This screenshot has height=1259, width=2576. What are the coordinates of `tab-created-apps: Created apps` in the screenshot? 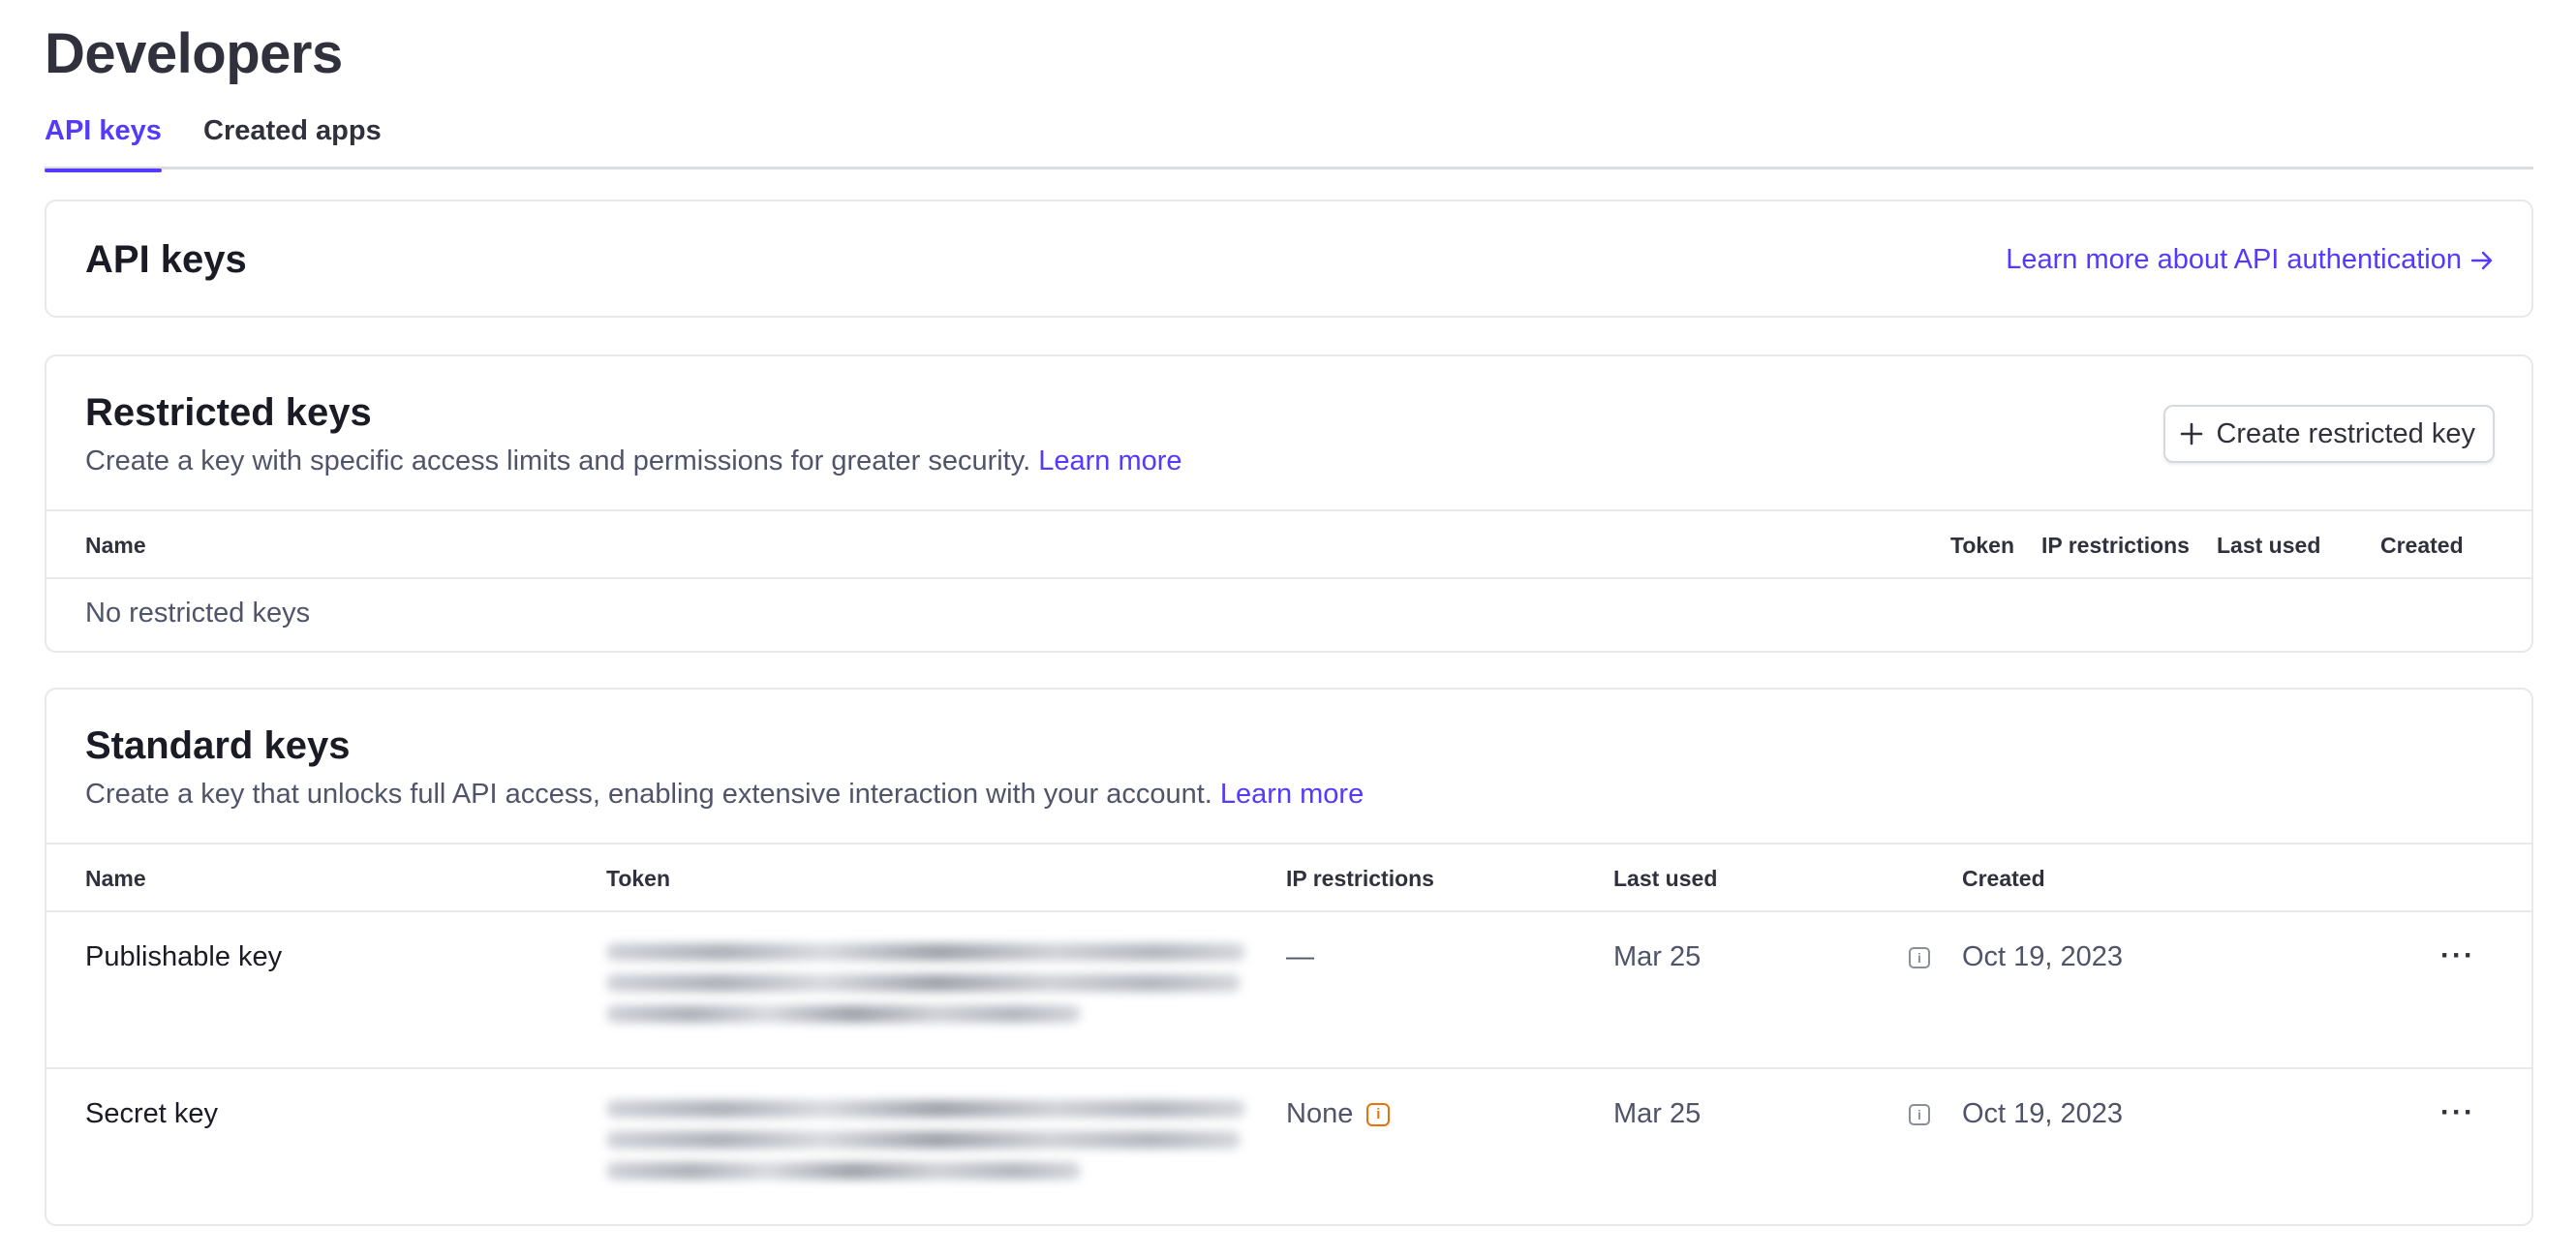 It's located at (292, 140).